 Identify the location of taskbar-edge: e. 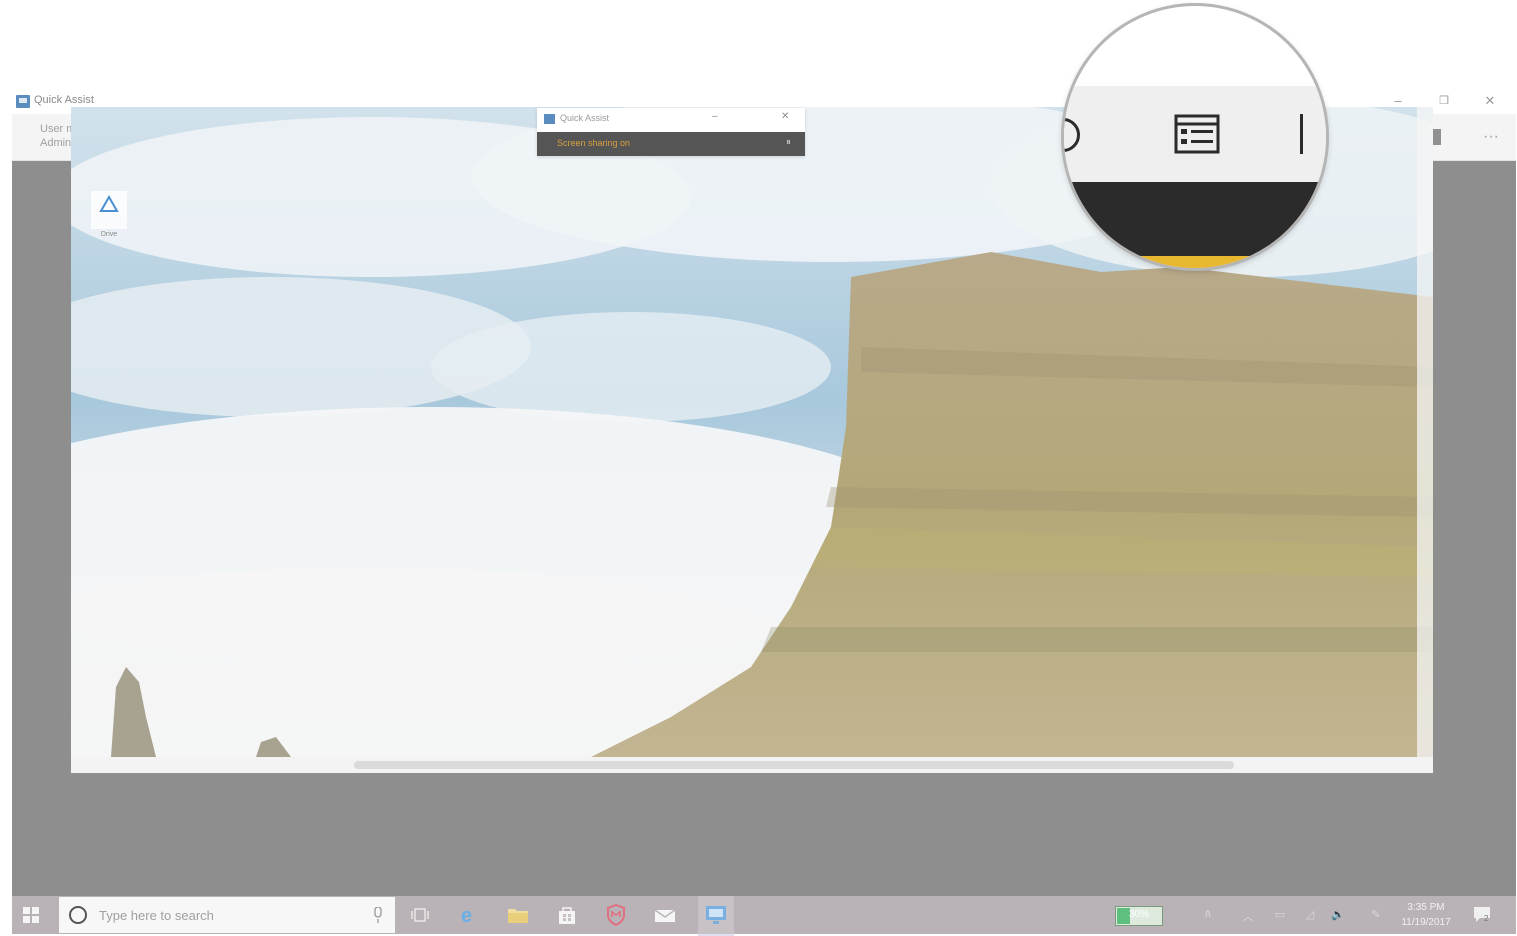
(469, 915).